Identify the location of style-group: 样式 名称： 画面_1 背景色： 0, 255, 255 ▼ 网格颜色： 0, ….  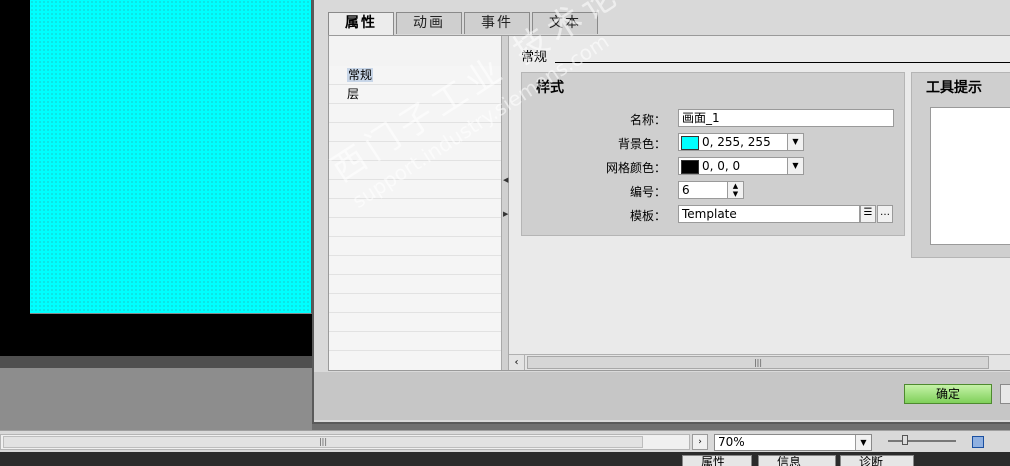
(713, 154).